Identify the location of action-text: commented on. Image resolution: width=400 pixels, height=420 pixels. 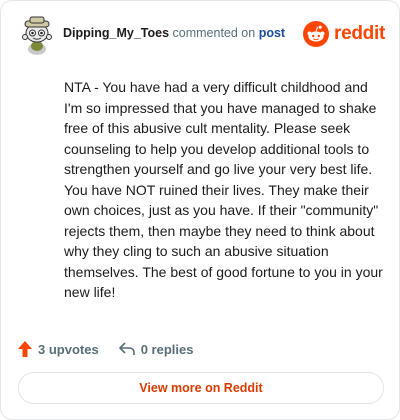
(214, 33).